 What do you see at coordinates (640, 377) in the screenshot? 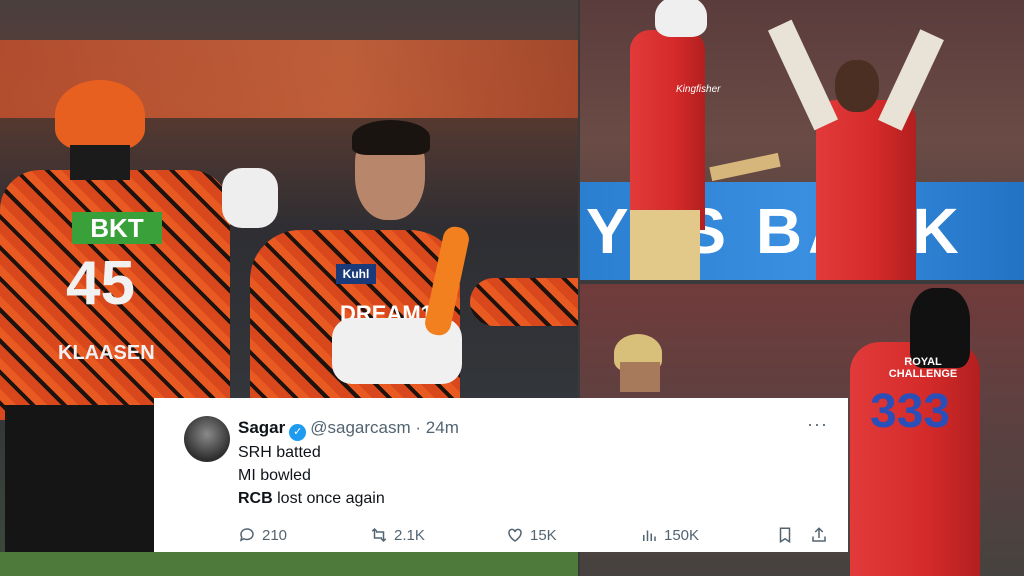
I see `fielder-face` at bounding box center [640, 377].